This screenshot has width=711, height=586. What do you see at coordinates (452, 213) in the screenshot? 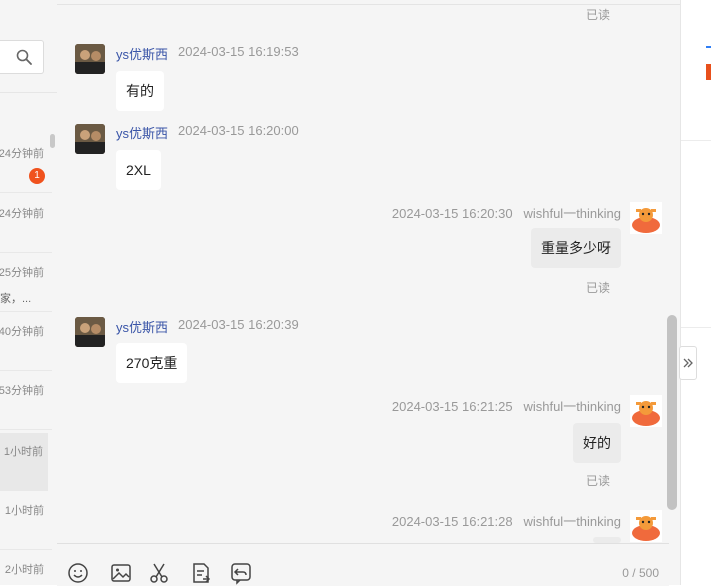
I see `message-time: 2024-03-15 16:20:30` at bounding box center [452, 213].